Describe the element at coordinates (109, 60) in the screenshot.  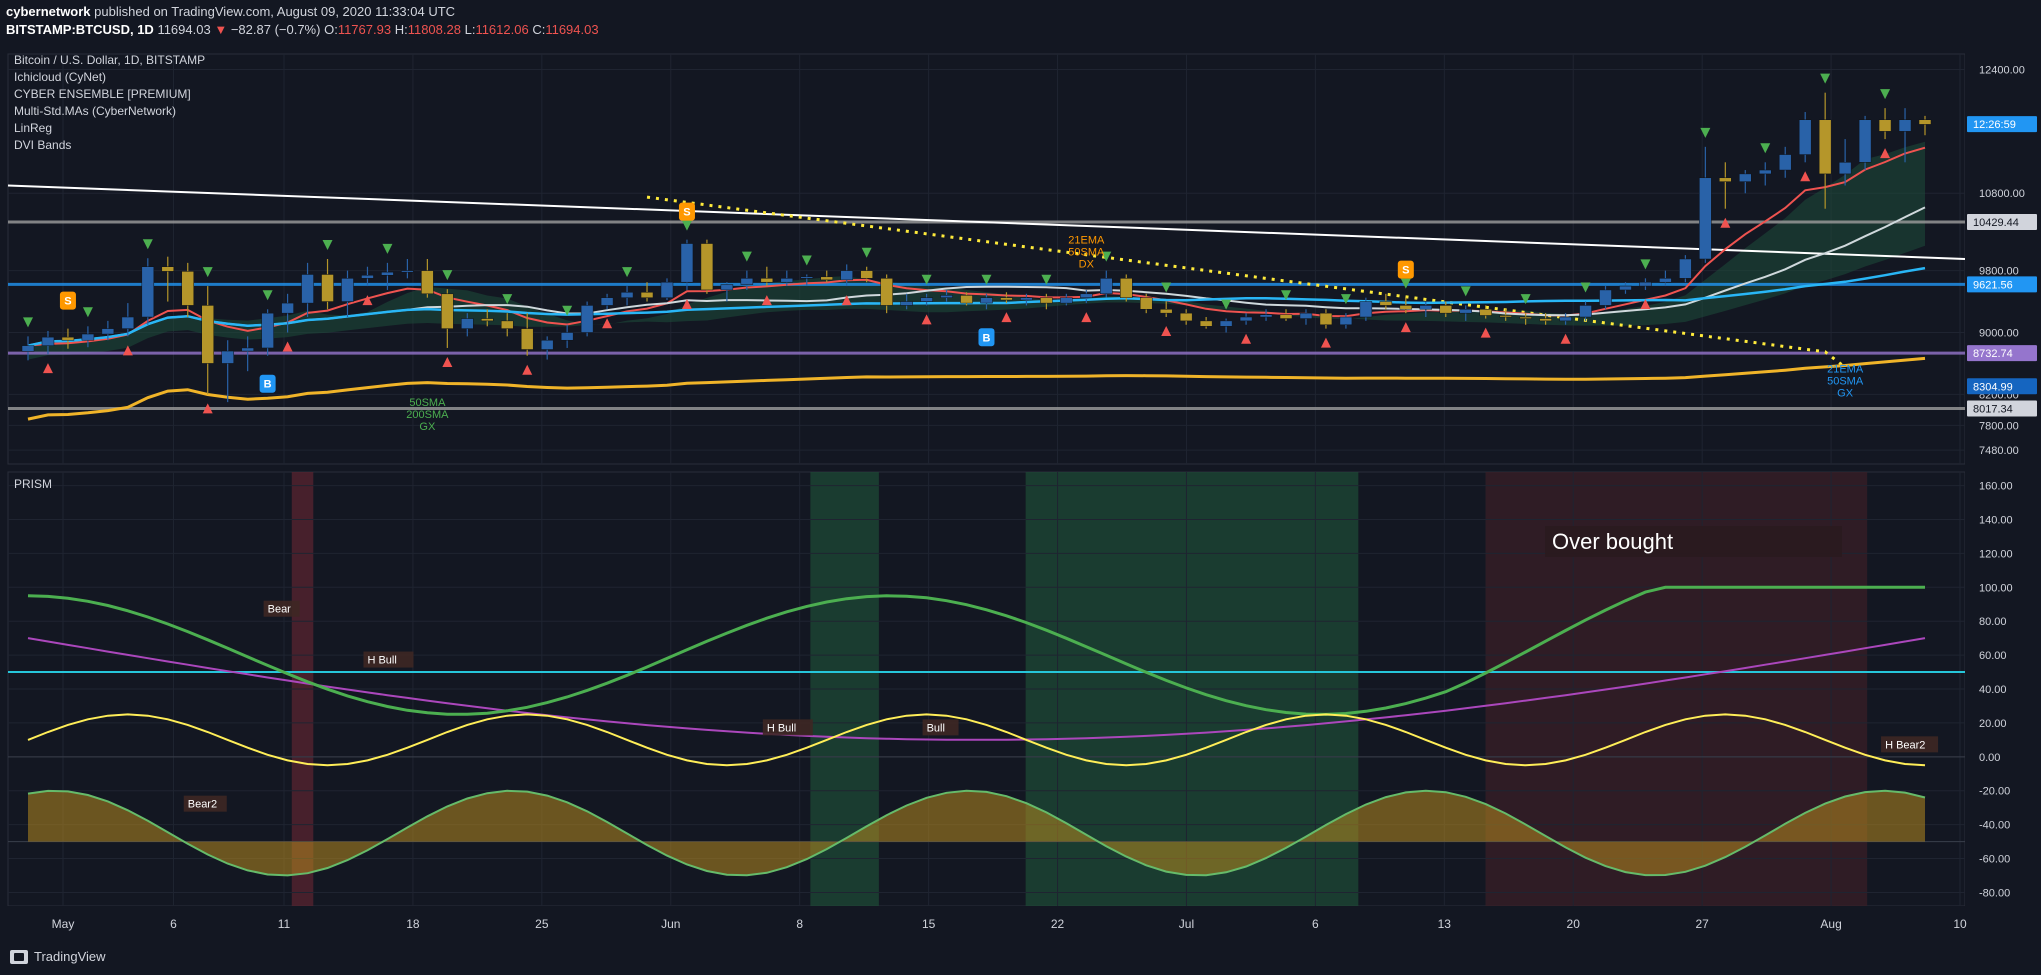
I see `legend-title: Bitcoin / U.S. Dollar, 1D, BITSTAMP` at that location.